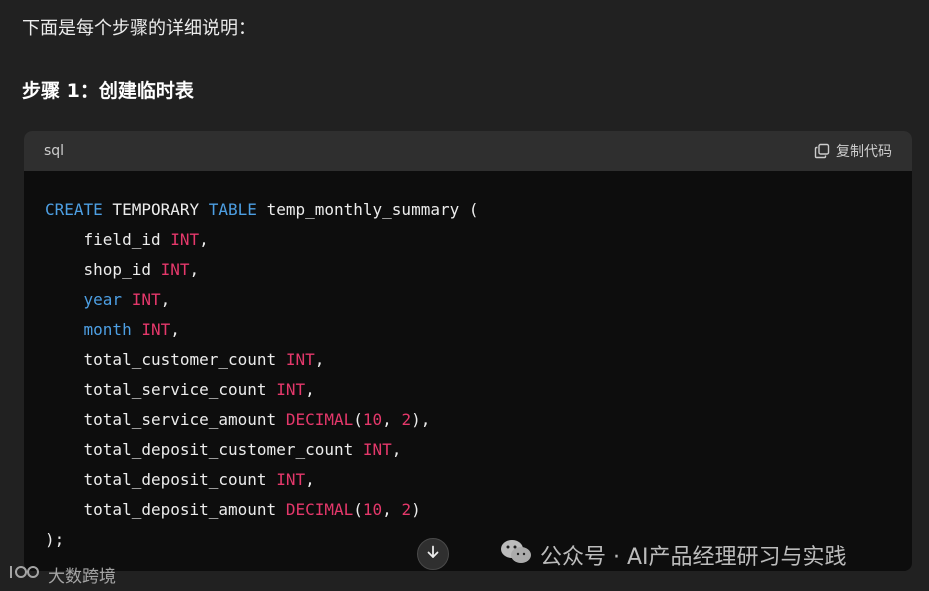 The height and width of the screenshot is (591, 929). Describe the element at coordinates (161, 389) in the screenshot. I see `code-token: total_service_count` at that location.